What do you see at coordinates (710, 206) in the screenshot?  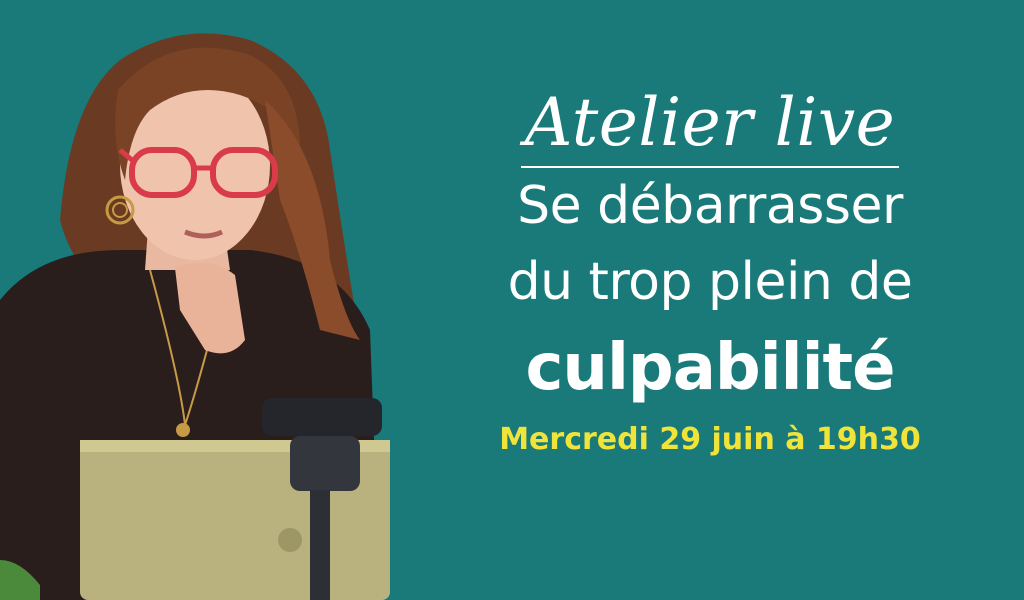 I see `title-line-1: Se débarrasser` at bounding box center [710, 206].